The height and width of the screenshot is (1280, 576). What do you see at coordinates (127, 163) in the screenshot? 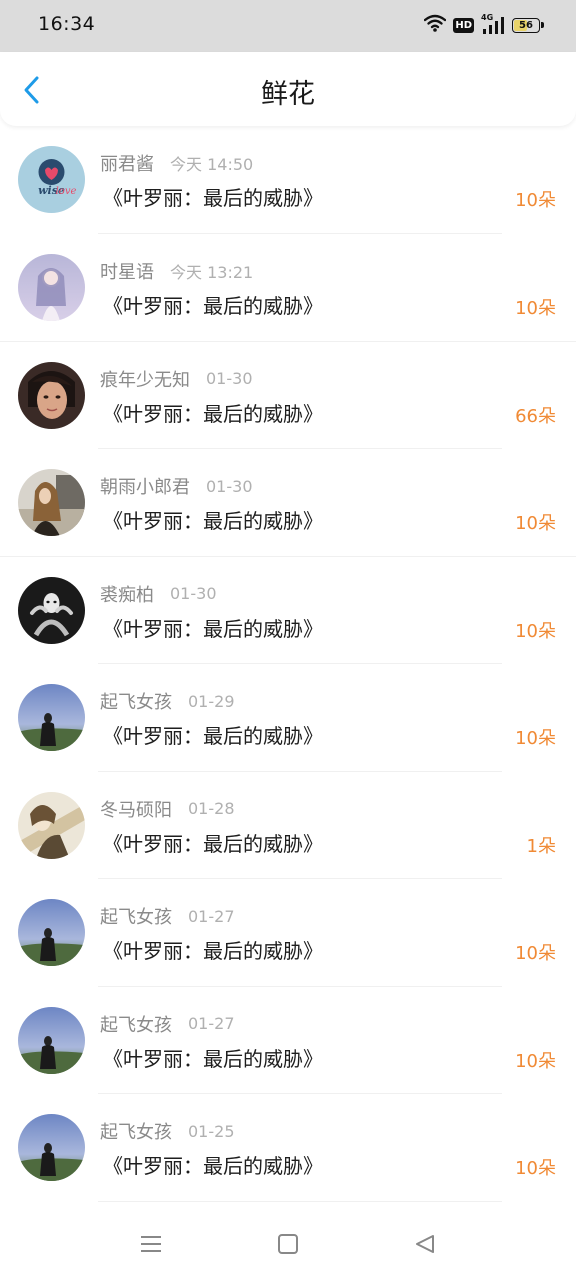
I see `user-name: 丽君酱` at bounding box center [127, 163].